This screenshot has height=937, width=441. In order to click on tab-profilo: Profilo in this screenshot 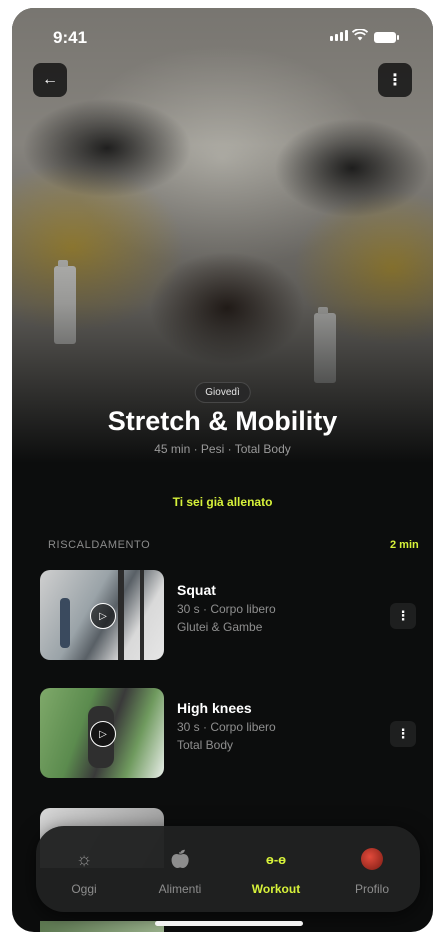, I will do `click(372, 869)`.